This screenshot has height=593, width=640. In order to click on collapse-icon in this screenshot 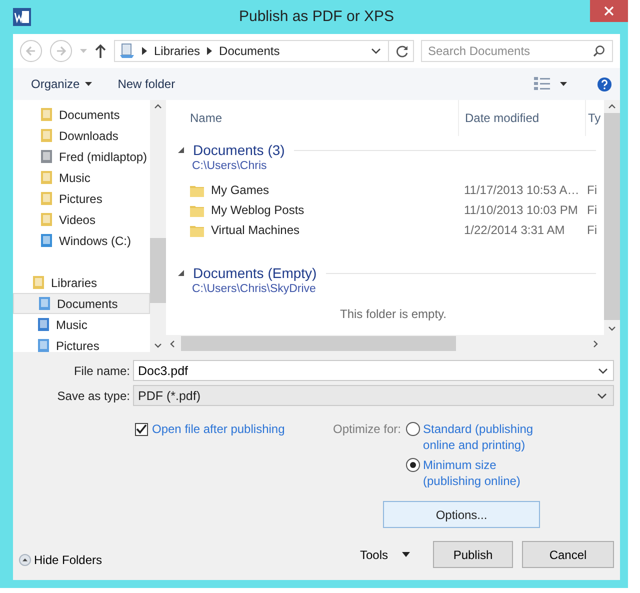, I will do `click(25, 560)`.